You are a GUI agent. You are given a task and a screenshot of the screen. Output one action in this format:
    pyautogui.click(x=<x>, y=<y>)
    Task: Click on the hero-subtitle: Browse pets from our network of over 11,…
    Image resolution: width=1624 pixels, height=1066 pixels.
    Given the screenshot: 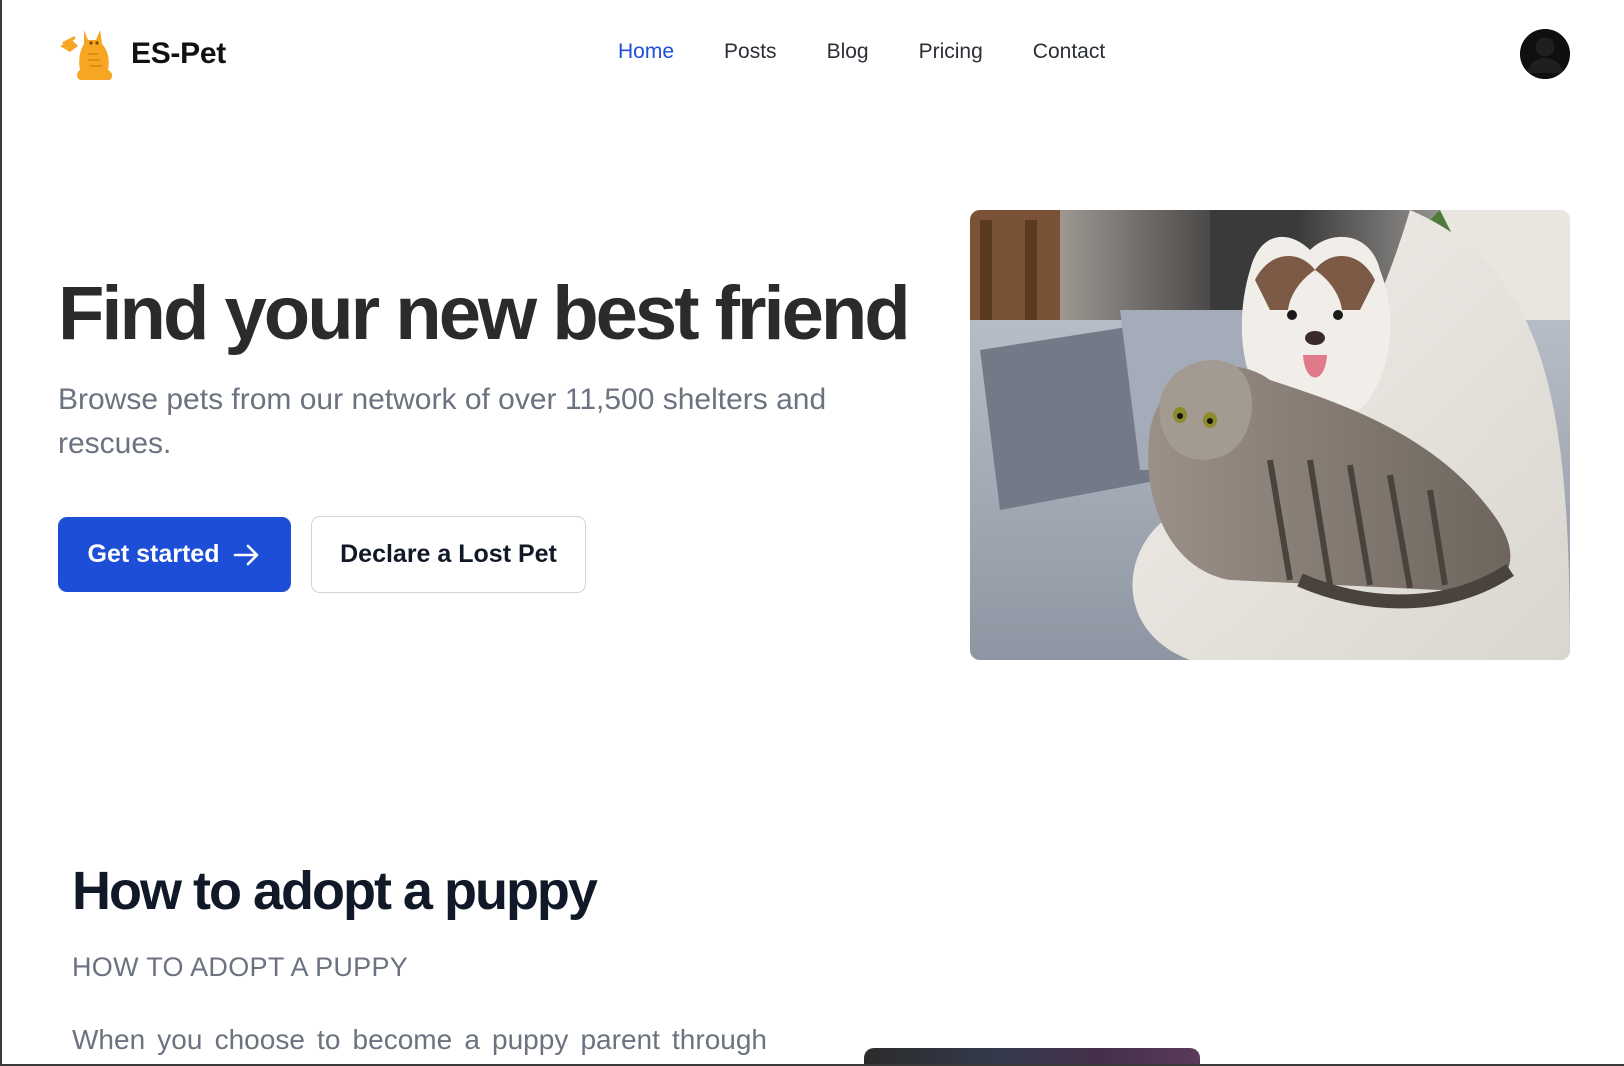 What is the action you would take?
    pyautogui.click(x=442, y=421)
    